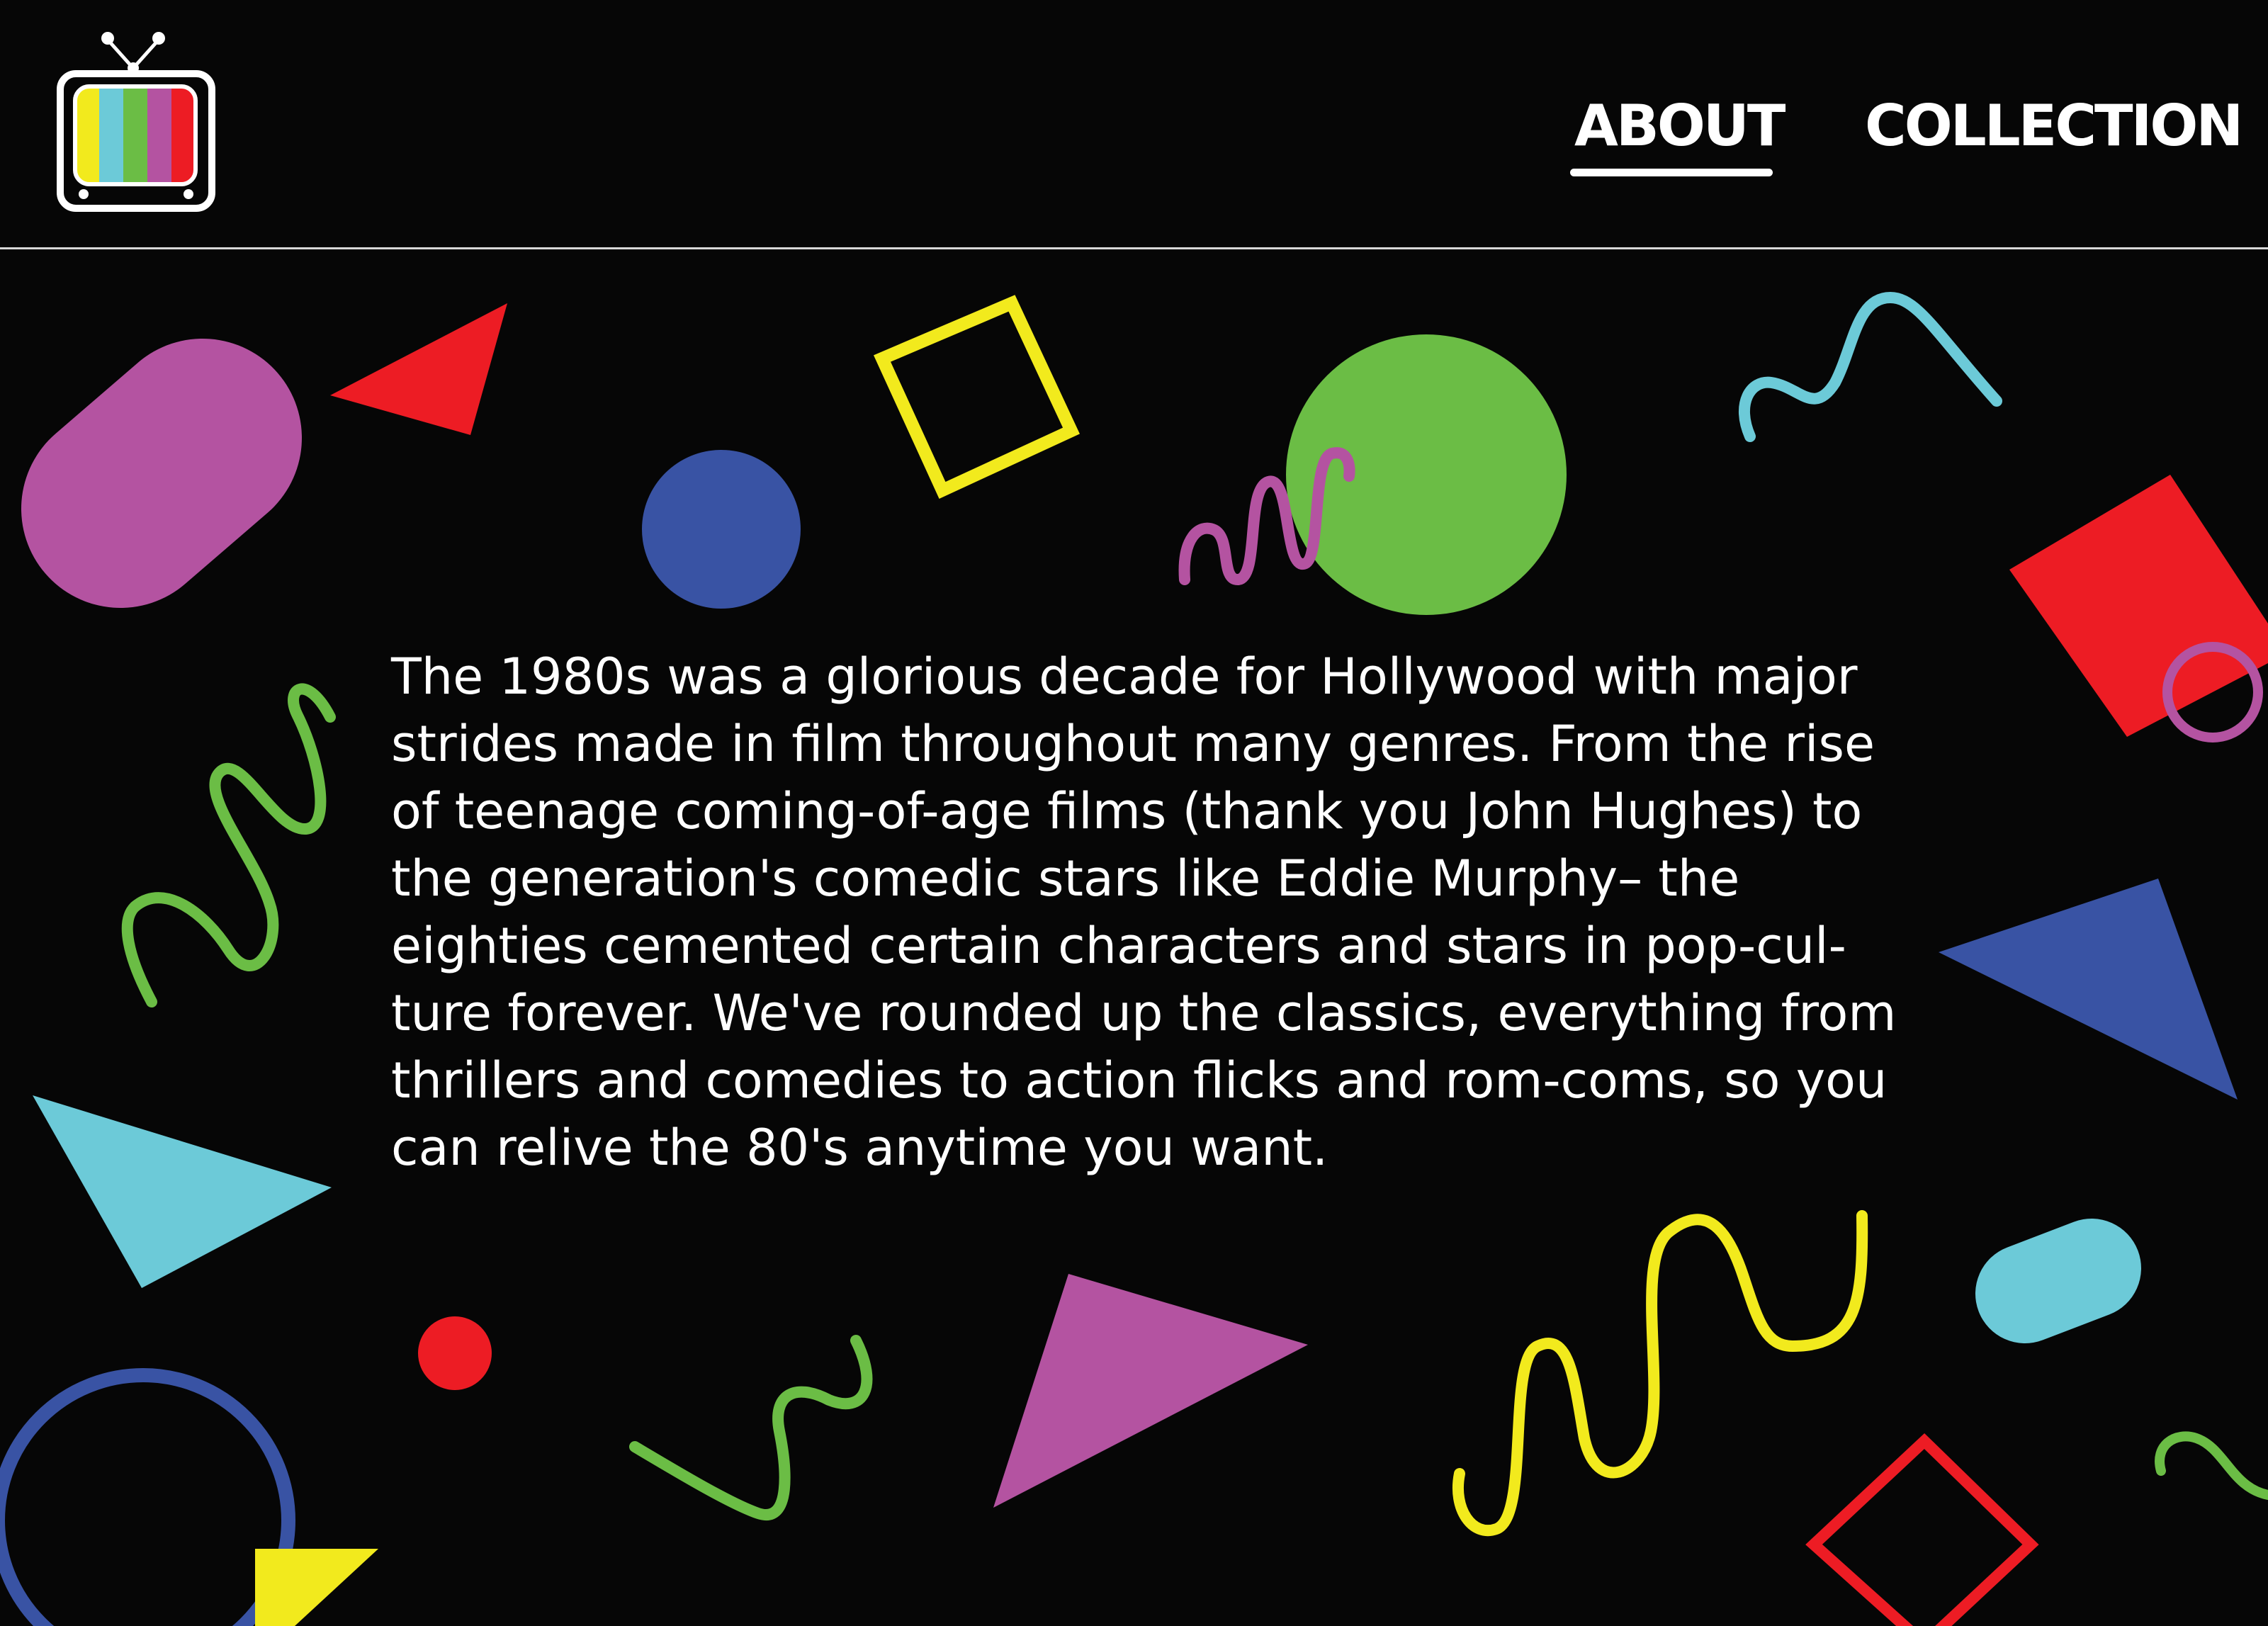 The width and height of the screenshot is (2268, 1626). What do you see at coordinates (147, 1497) in the screenshot?
I see `blue-ring` at bounding box center [147, 1497].